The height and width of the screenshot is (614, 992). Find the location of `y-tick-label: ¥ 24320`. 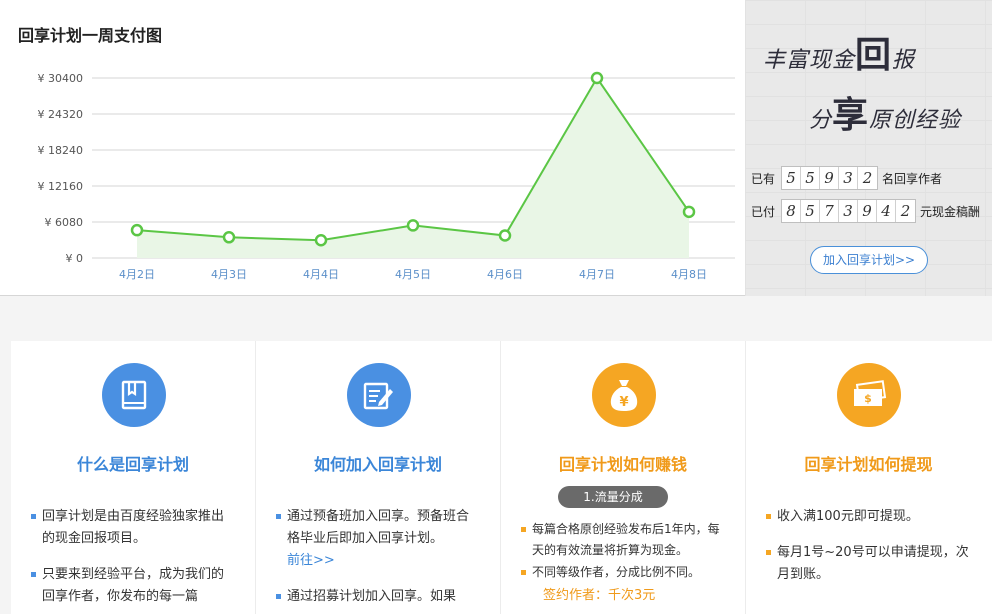

y-tick-label: ¥ 24320 is located at coordinates (61, 114).